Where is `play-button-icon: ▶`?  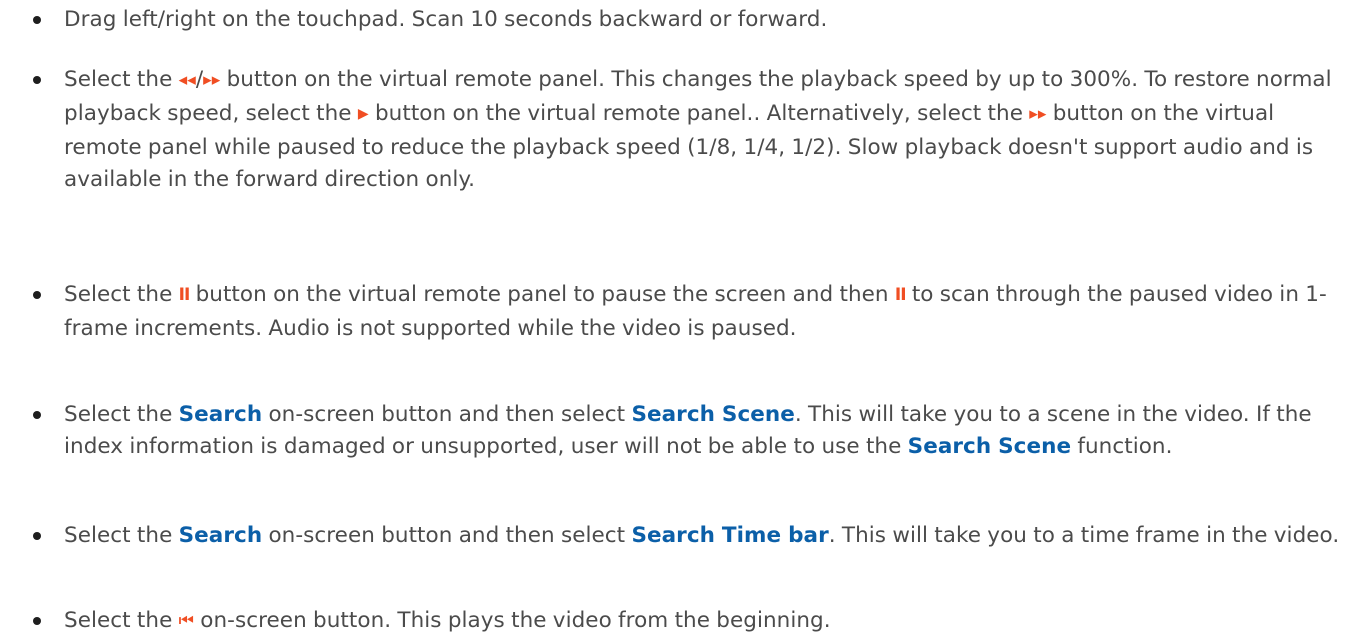
play-button-icon: ▶ is located at coordinates (363, 113).